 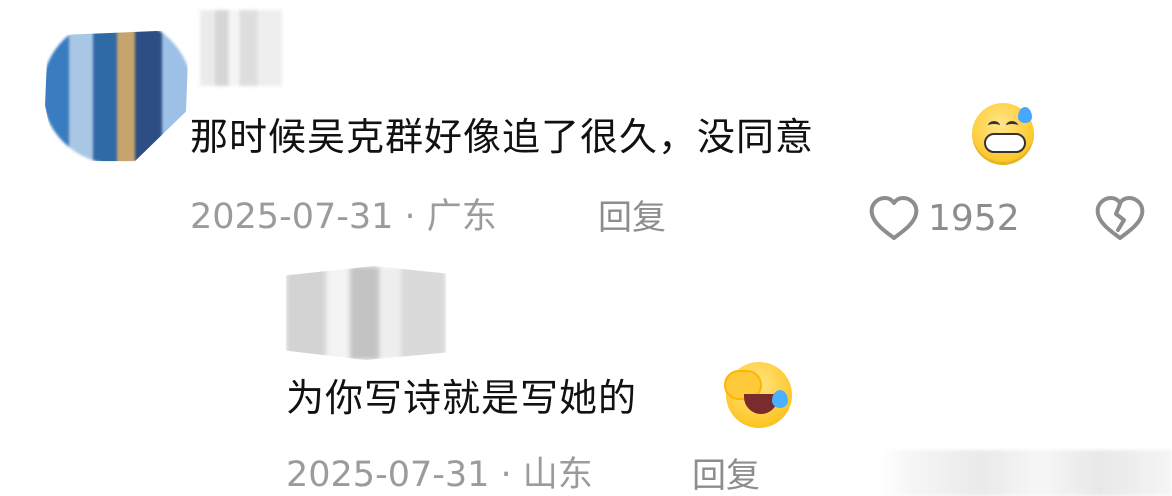 I want to click on comment-text: 那时候吴克群好像追了很久，没同意, so click(x=502, y=137).